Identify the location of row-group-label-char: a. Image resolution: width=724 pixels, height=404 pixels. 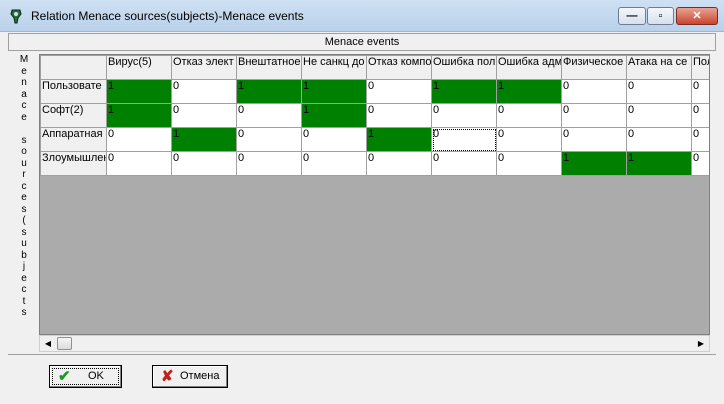
(24, 94).